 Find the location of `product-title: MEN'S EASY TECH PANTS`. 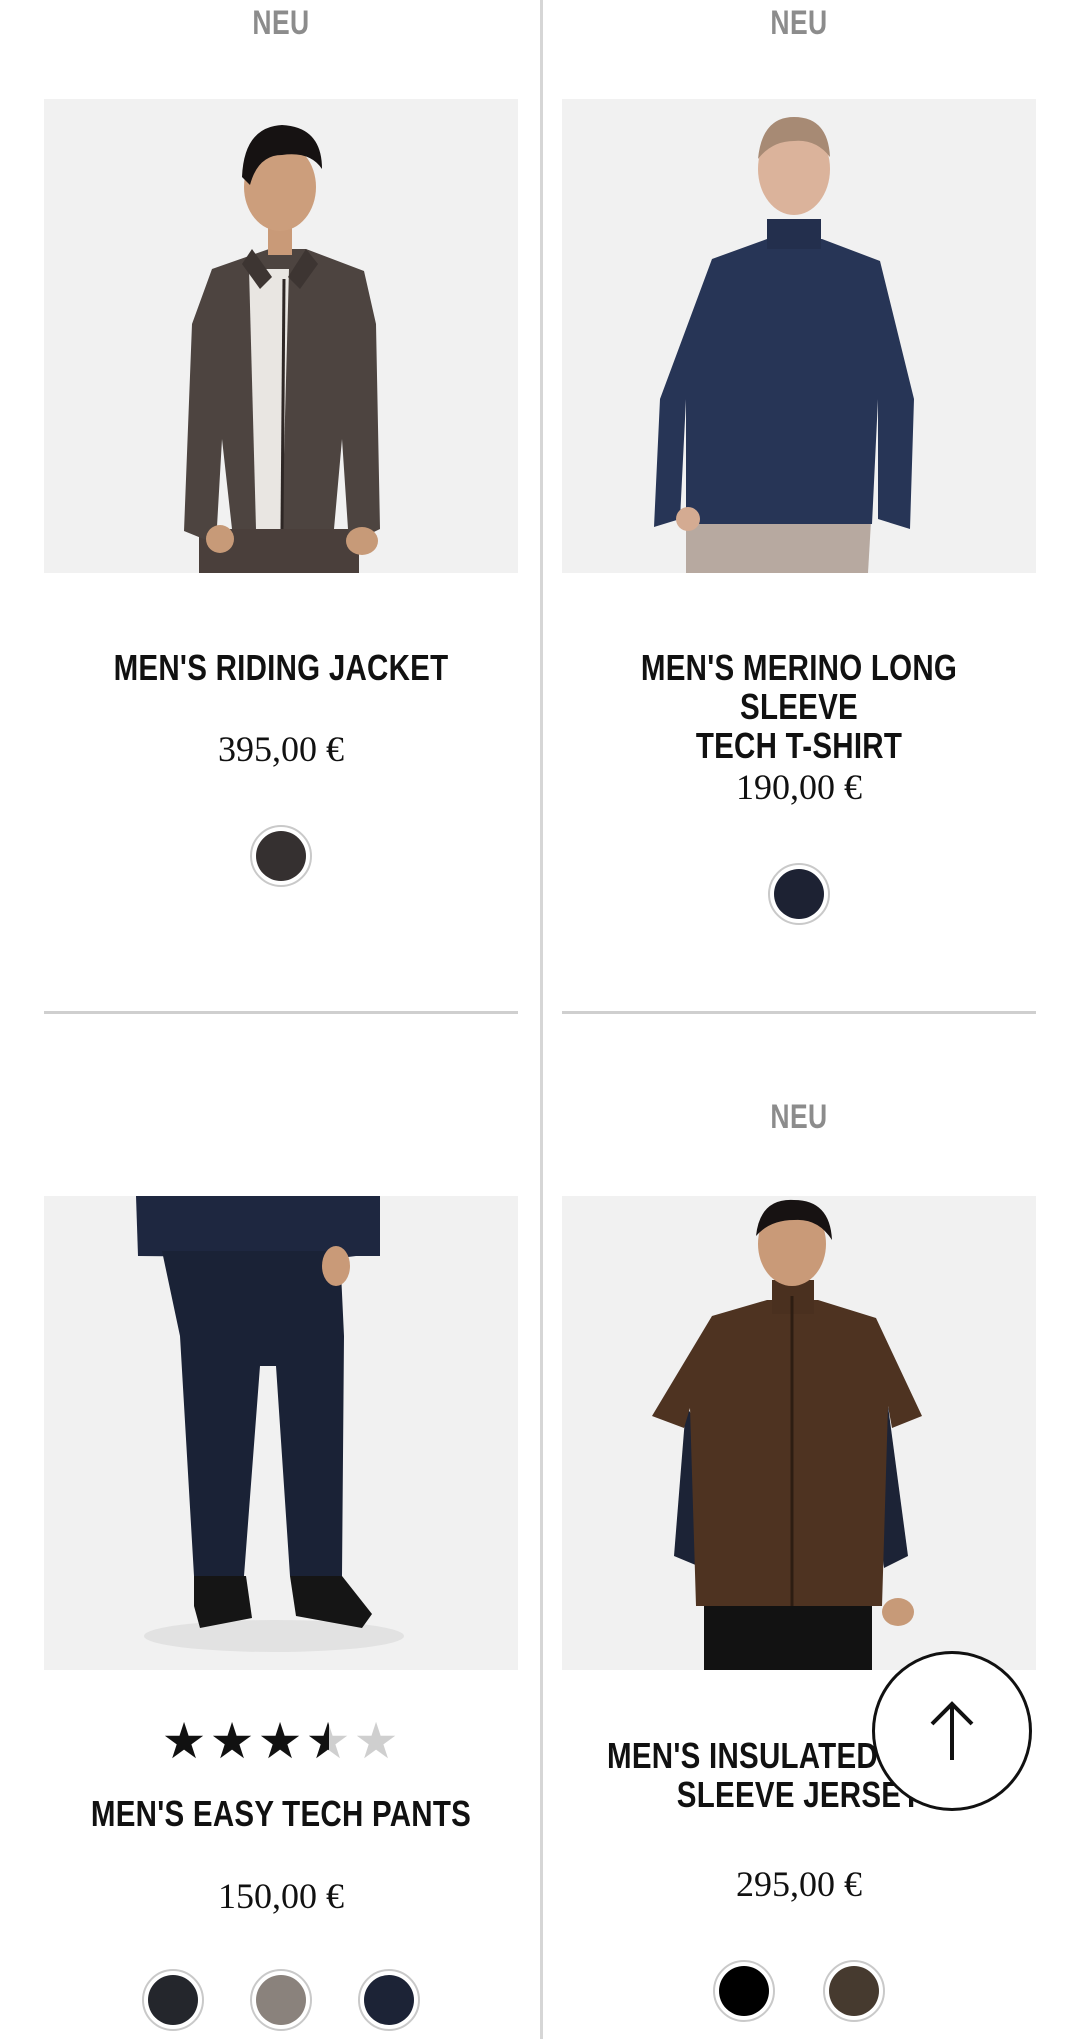

product-title: MEN'S EASY TECH PANTS is located at coordinates (280, 1813).